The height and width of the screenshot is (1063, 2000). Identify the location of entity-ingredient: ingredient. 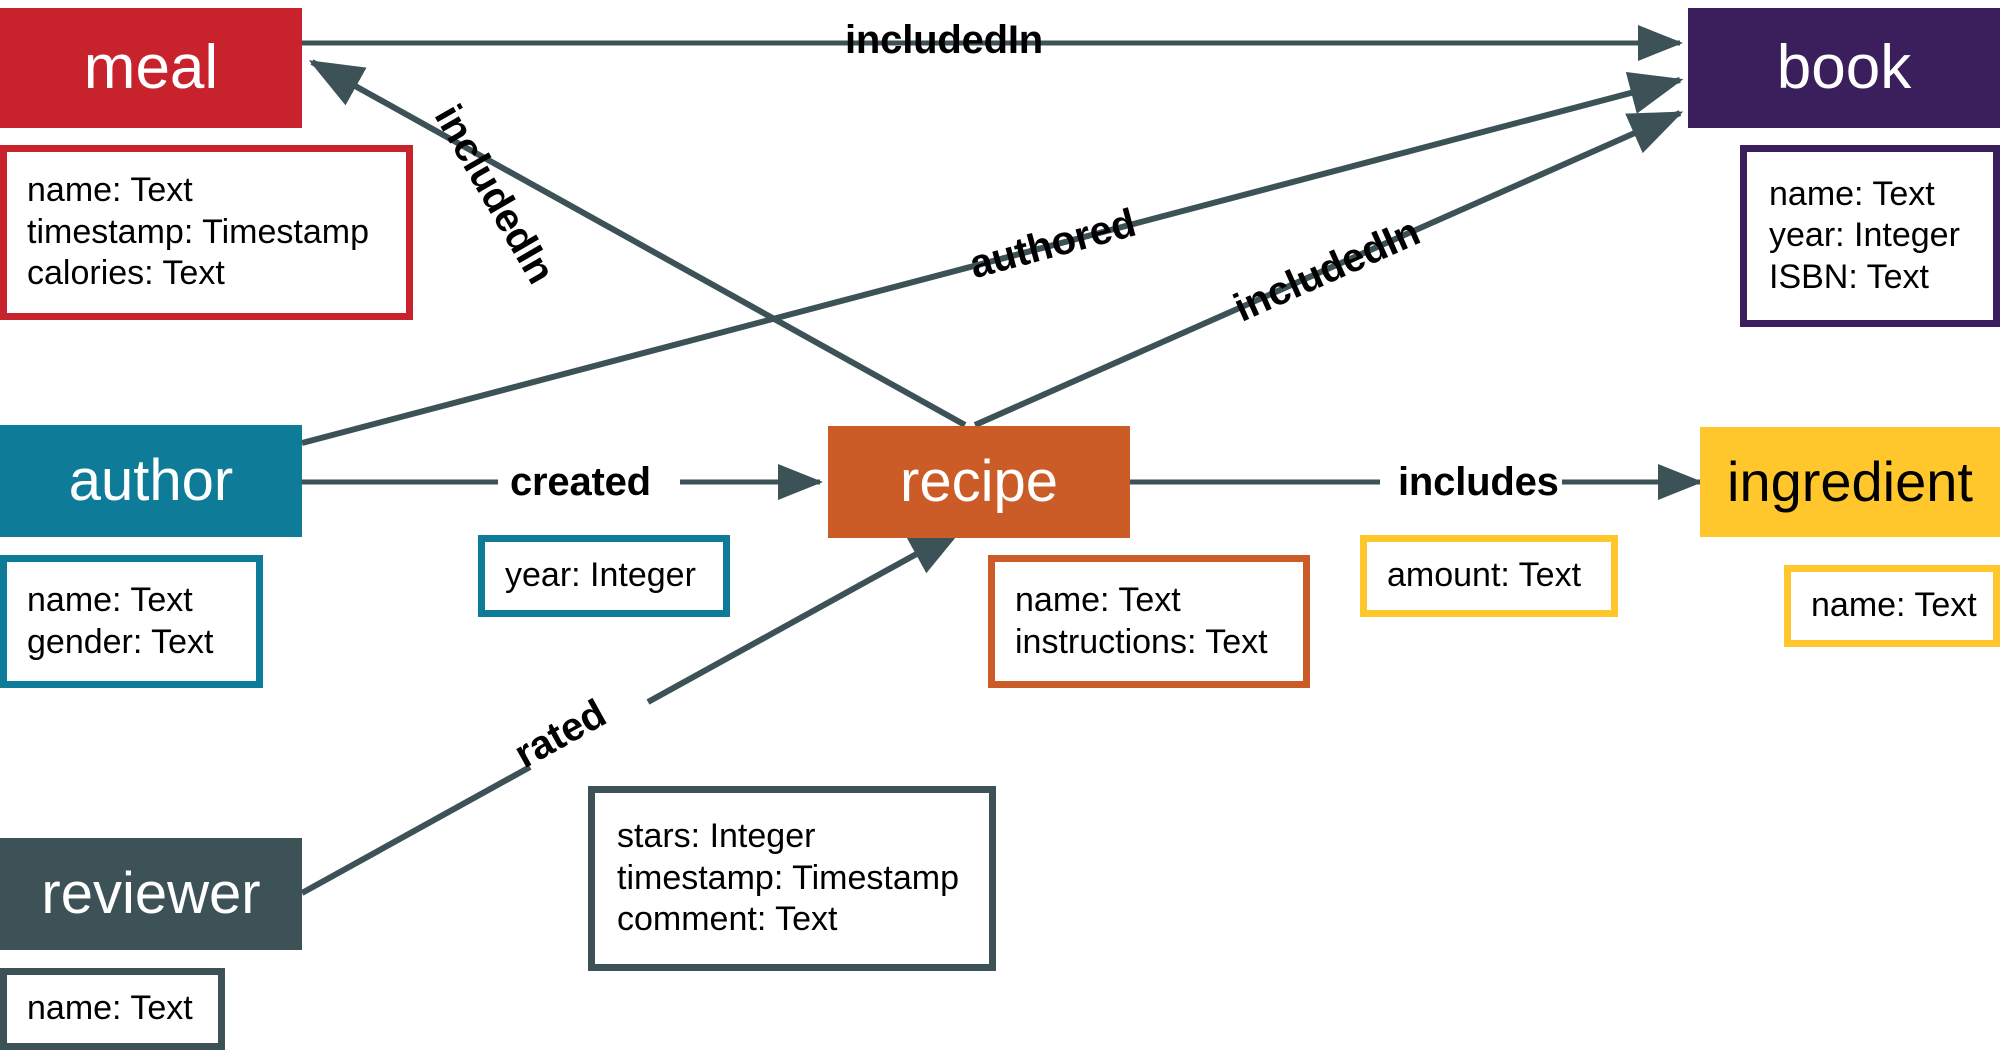
(1850, 482).